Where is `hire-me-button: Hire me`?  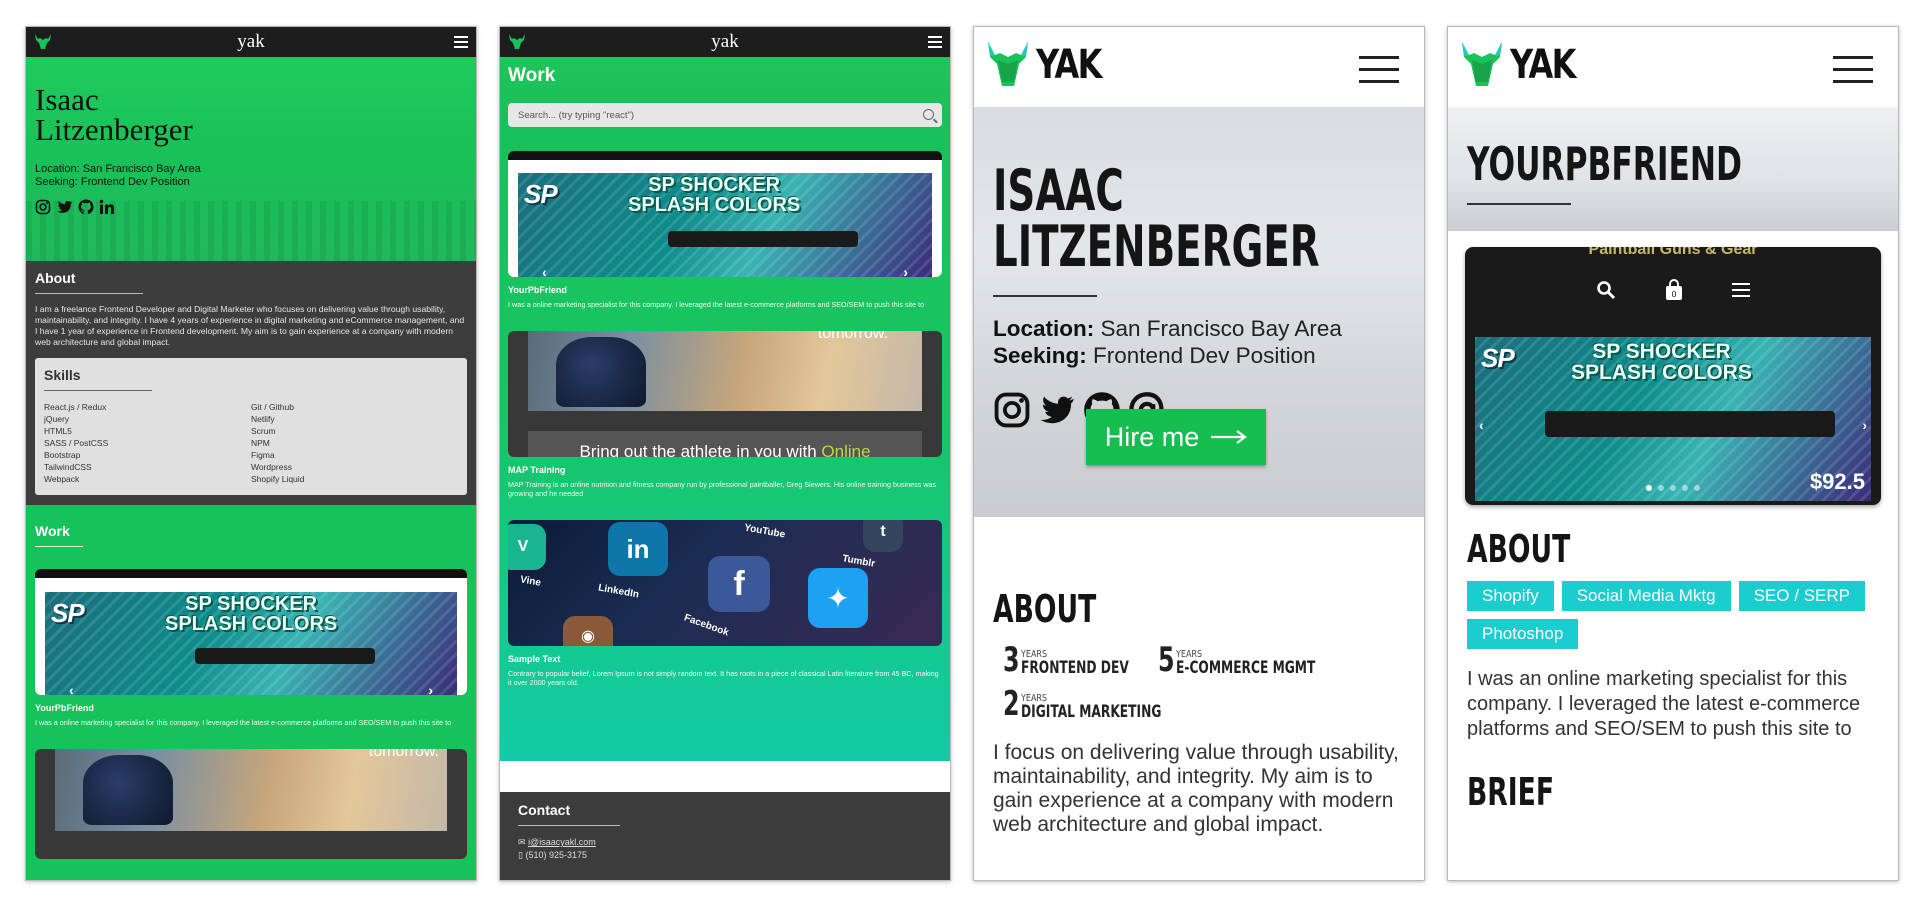
hire-me-button: Hire me is located at coordinates (1176, 437).